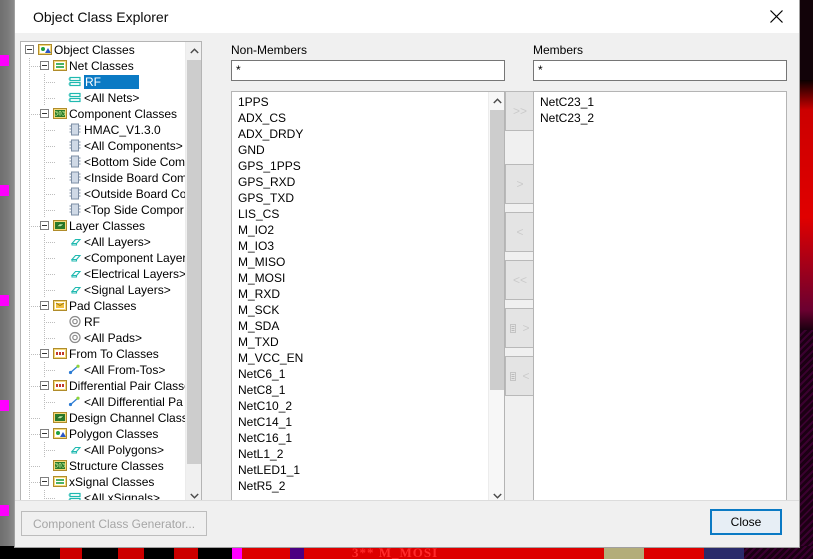 This screenshot has height=559, width=813. What do you see at coordinates (663, 102) in the screenshot?
I see `members-list-item: NetC23_1` at bounding box center [663, 102].